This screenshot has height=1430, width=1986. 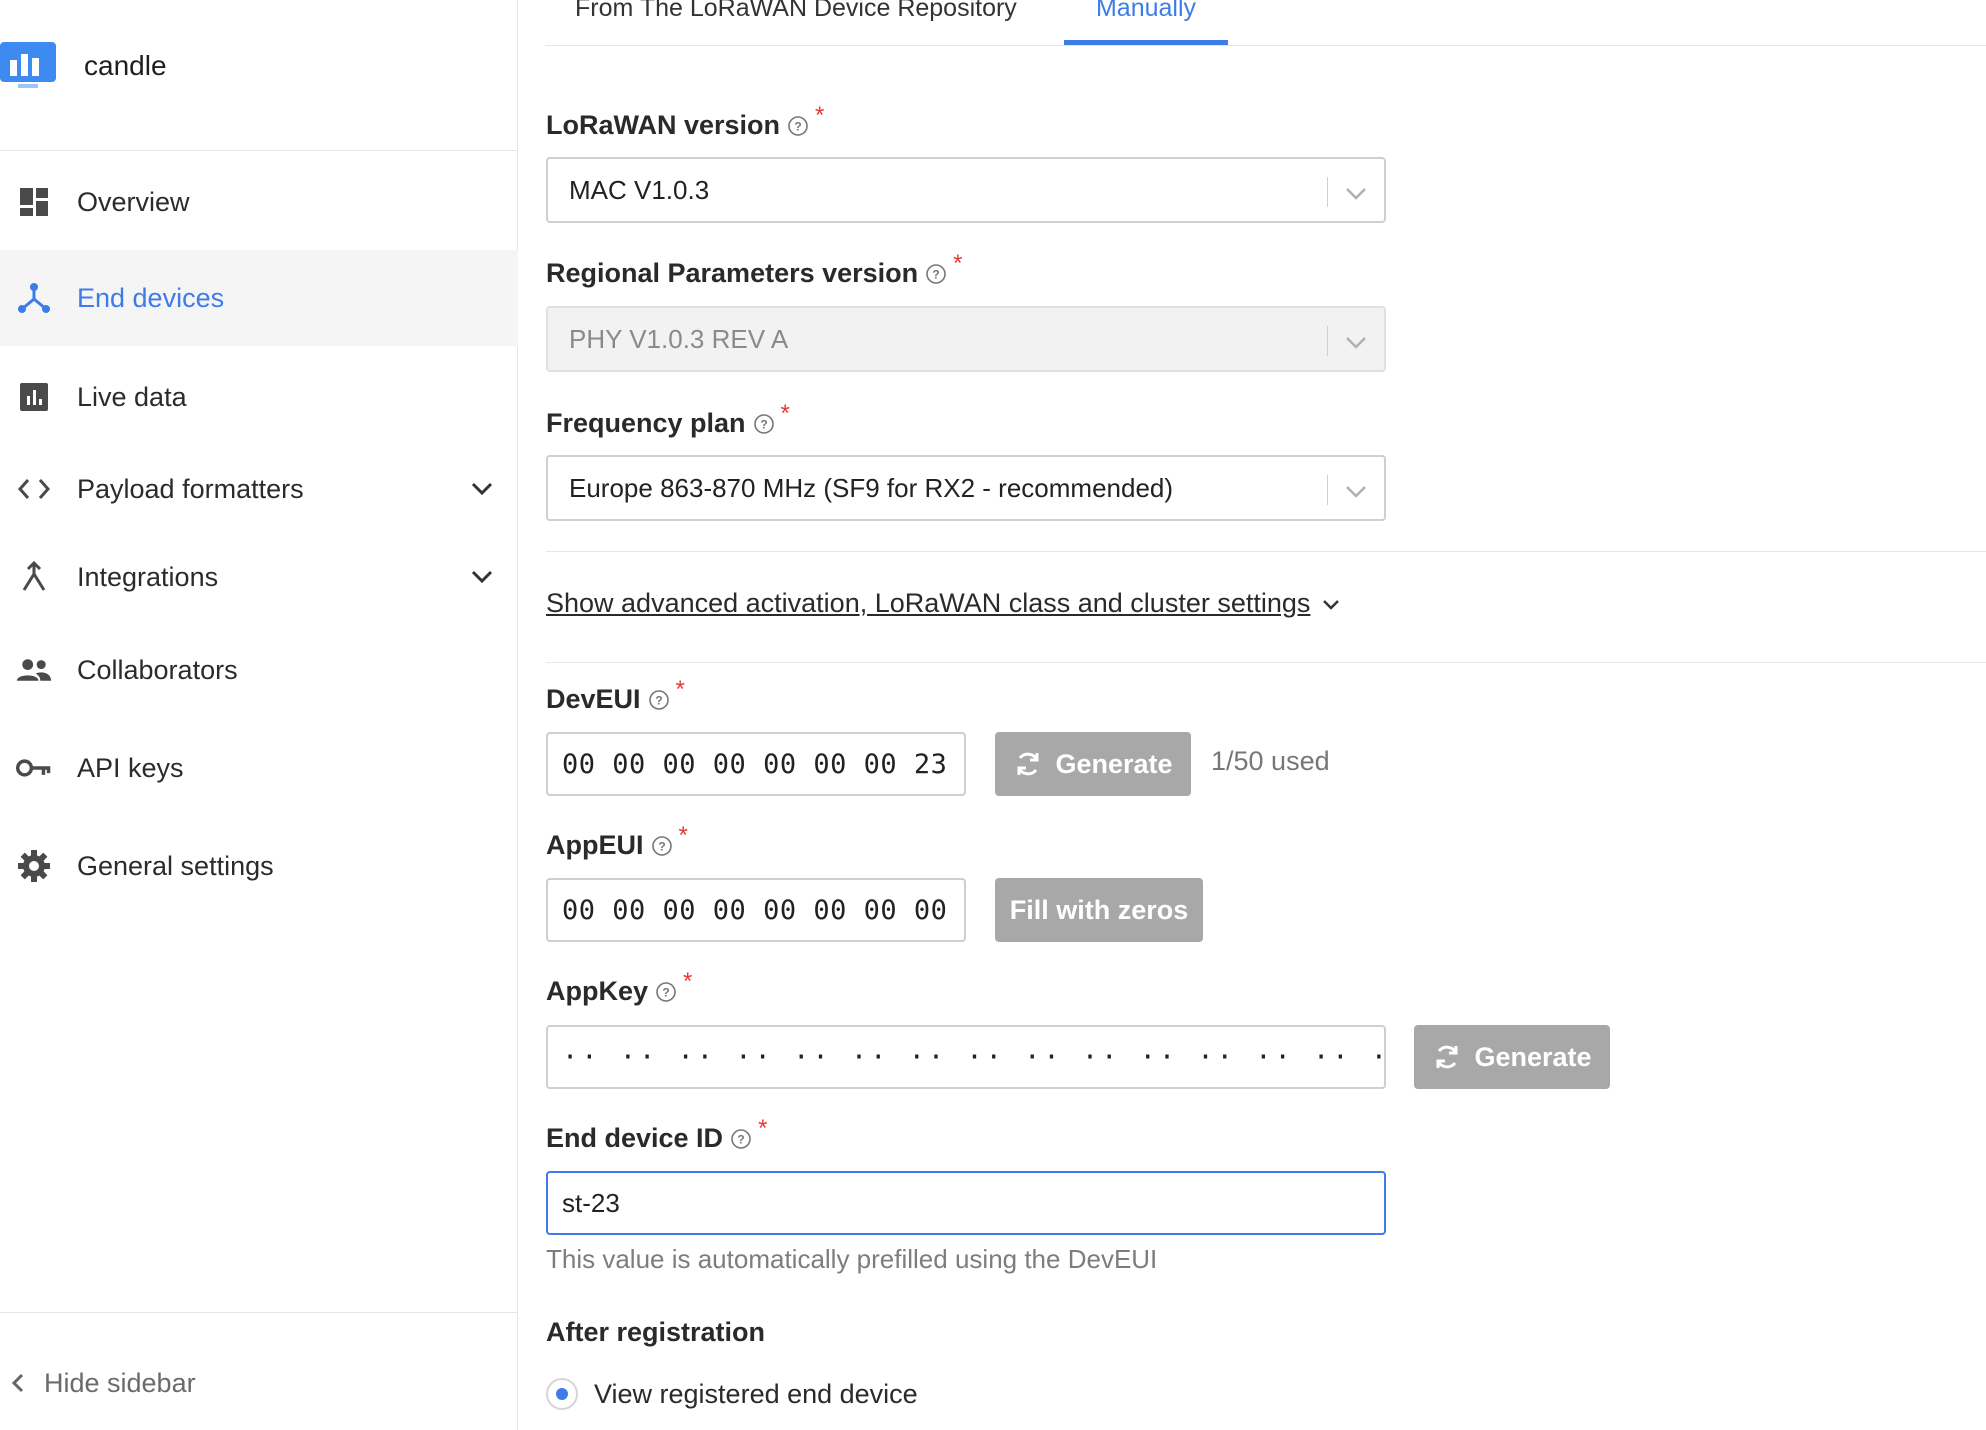 I want to click on sidebar-item-general-settings: General settings, so click(x=259, y=866).